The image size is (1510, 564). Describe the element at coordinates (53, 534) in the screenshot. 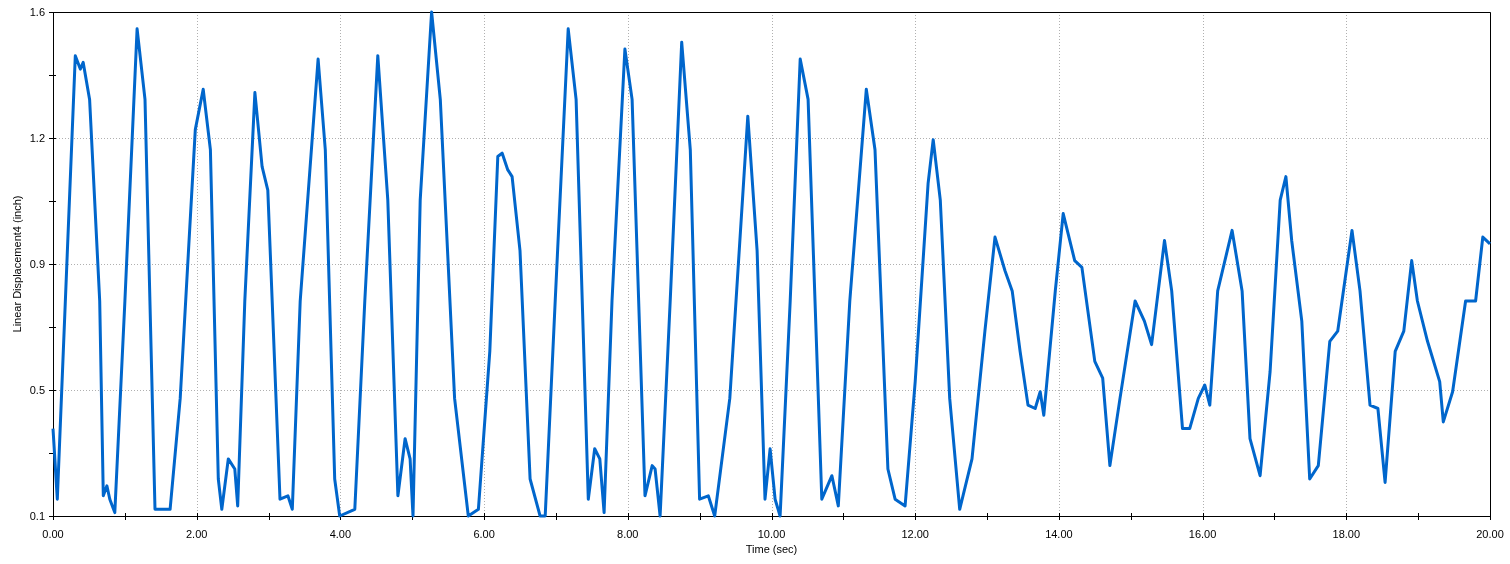

I see `x-tick-label: 0.00` at that location.